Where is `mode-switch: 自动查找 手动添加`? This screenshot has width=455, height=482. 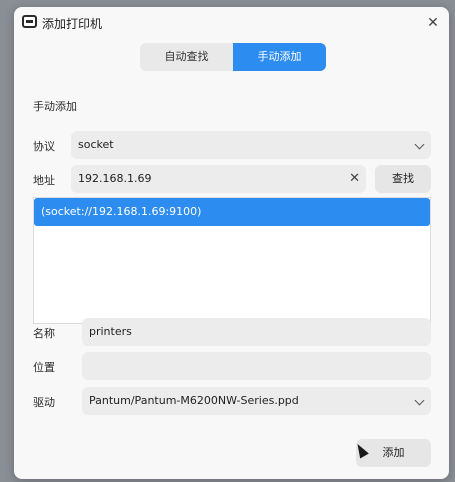 mode-switch: 自动查找 手动添加 is located at coordinates (233, 57).